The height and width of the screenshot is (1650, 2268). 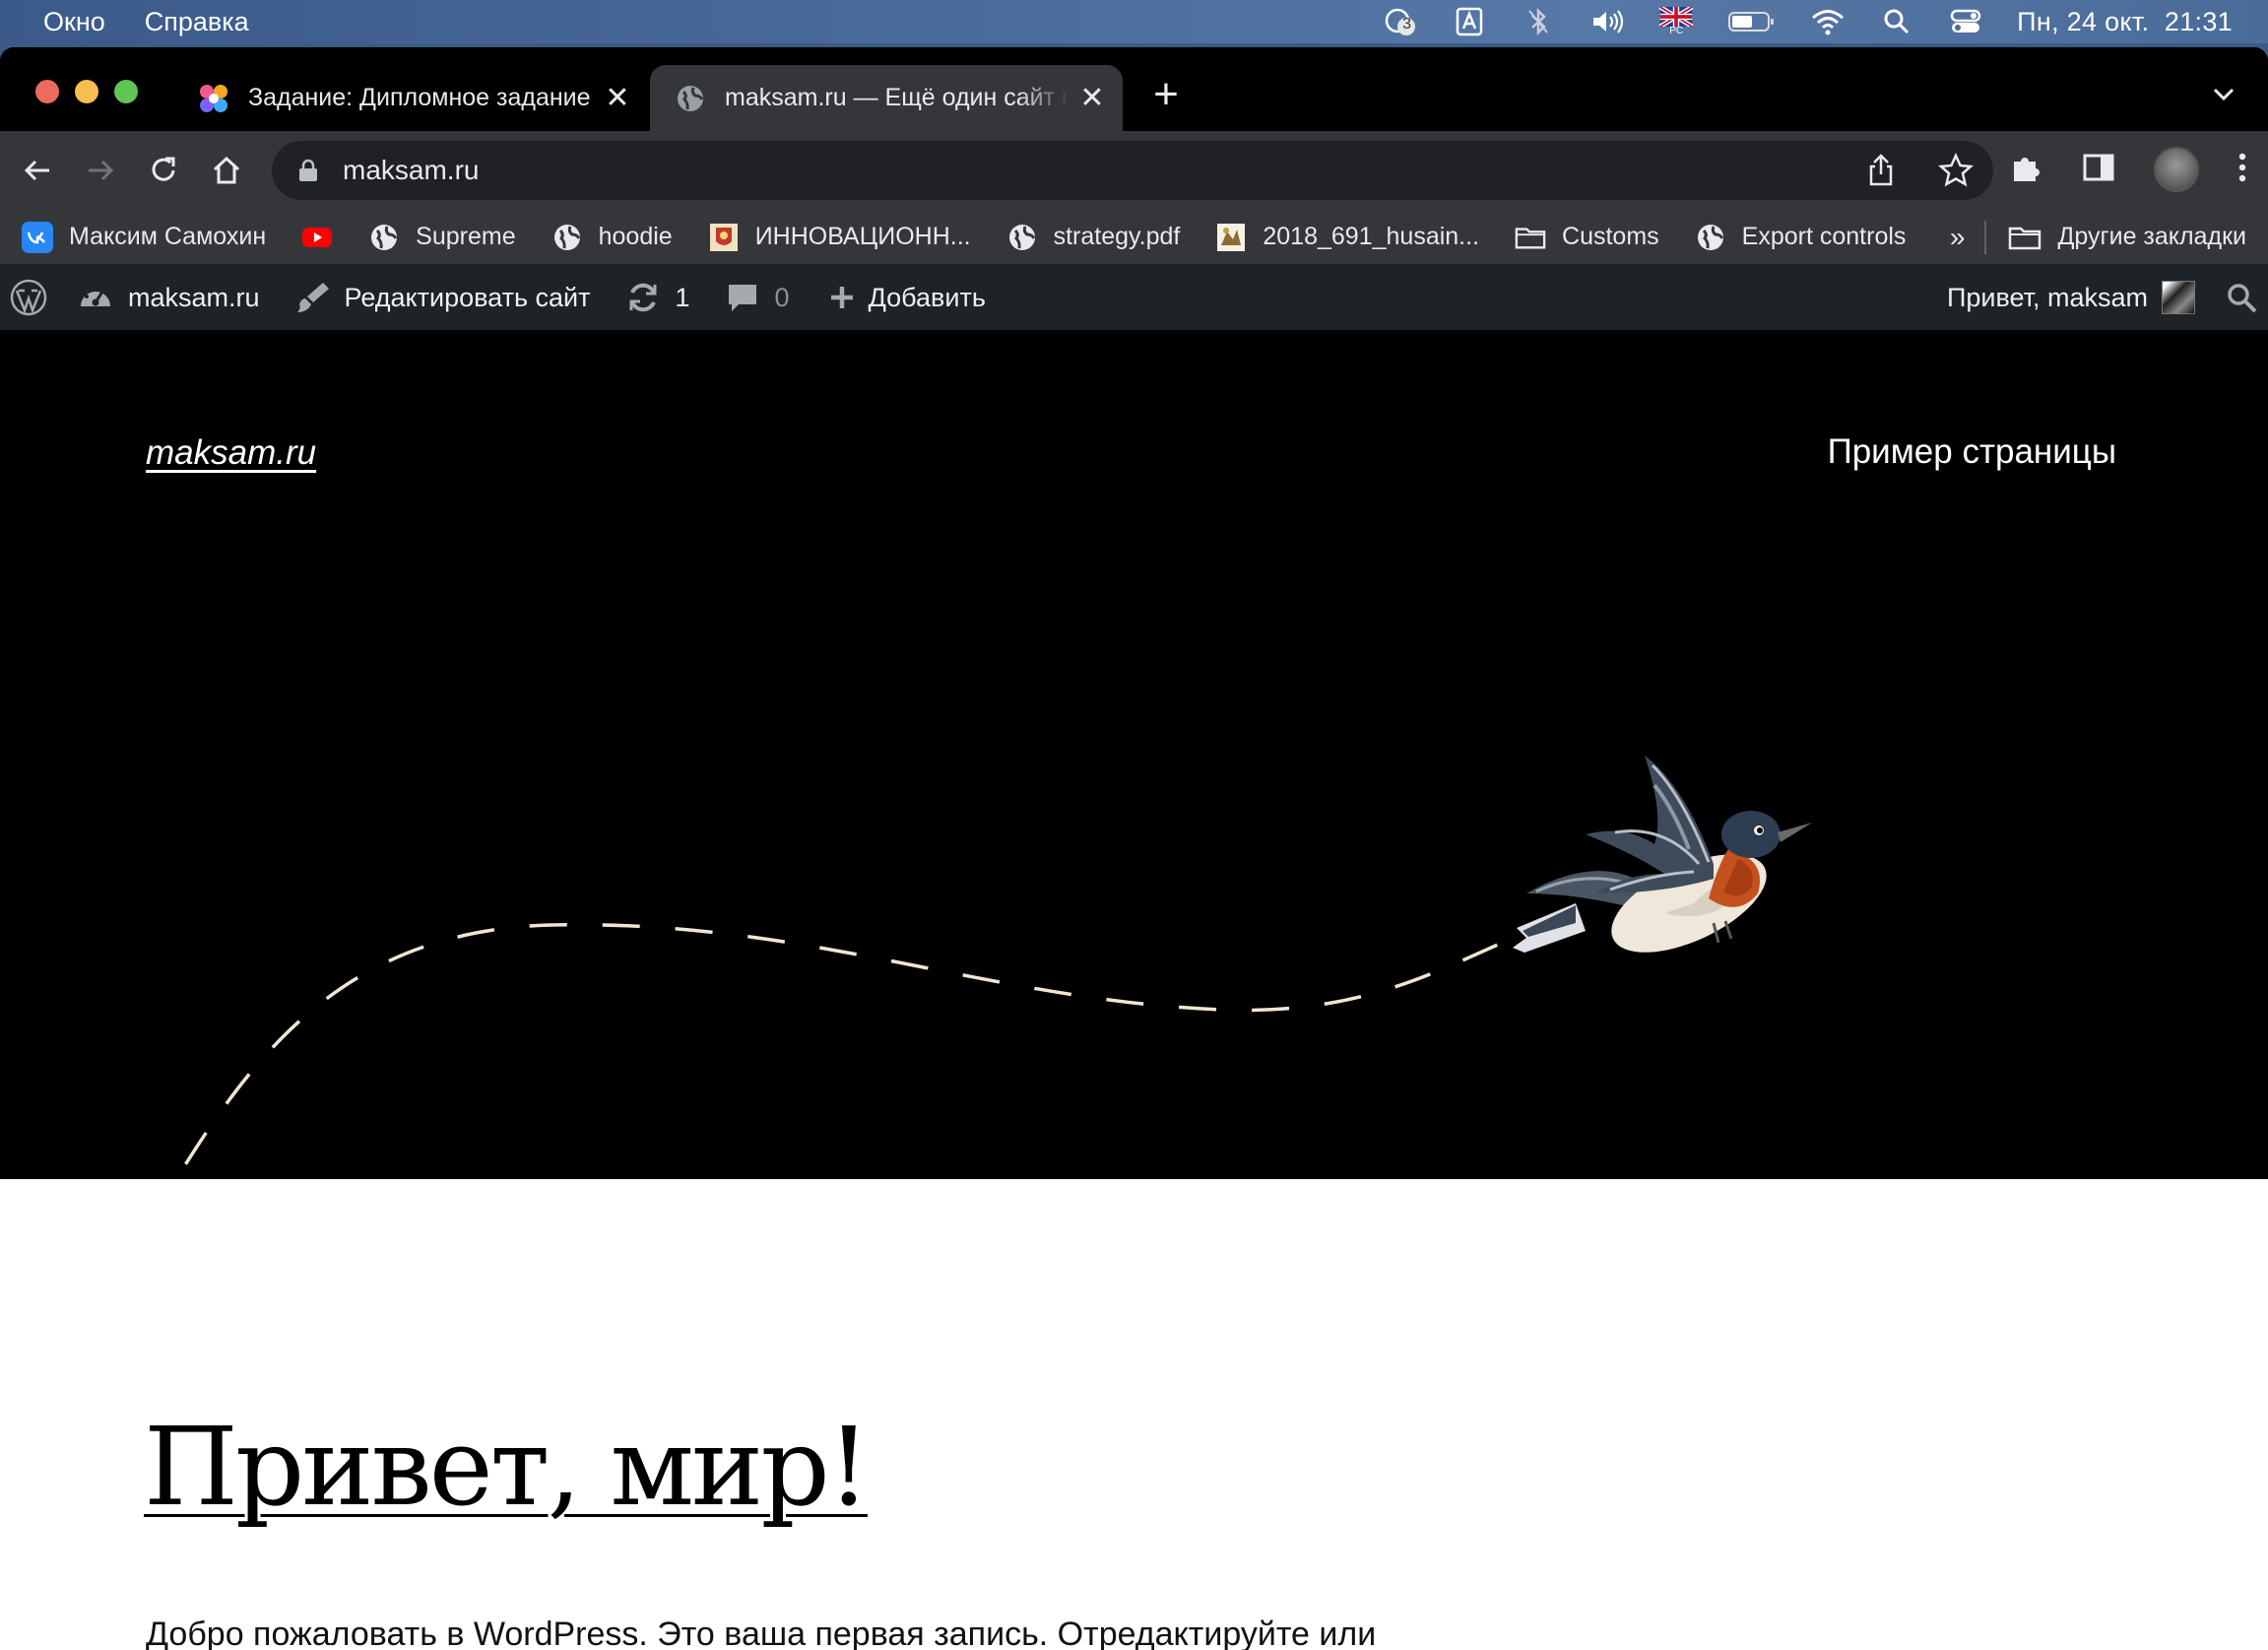 I want to click on other-bookmarks: Другие закладки, so click(x=2127, y=237).